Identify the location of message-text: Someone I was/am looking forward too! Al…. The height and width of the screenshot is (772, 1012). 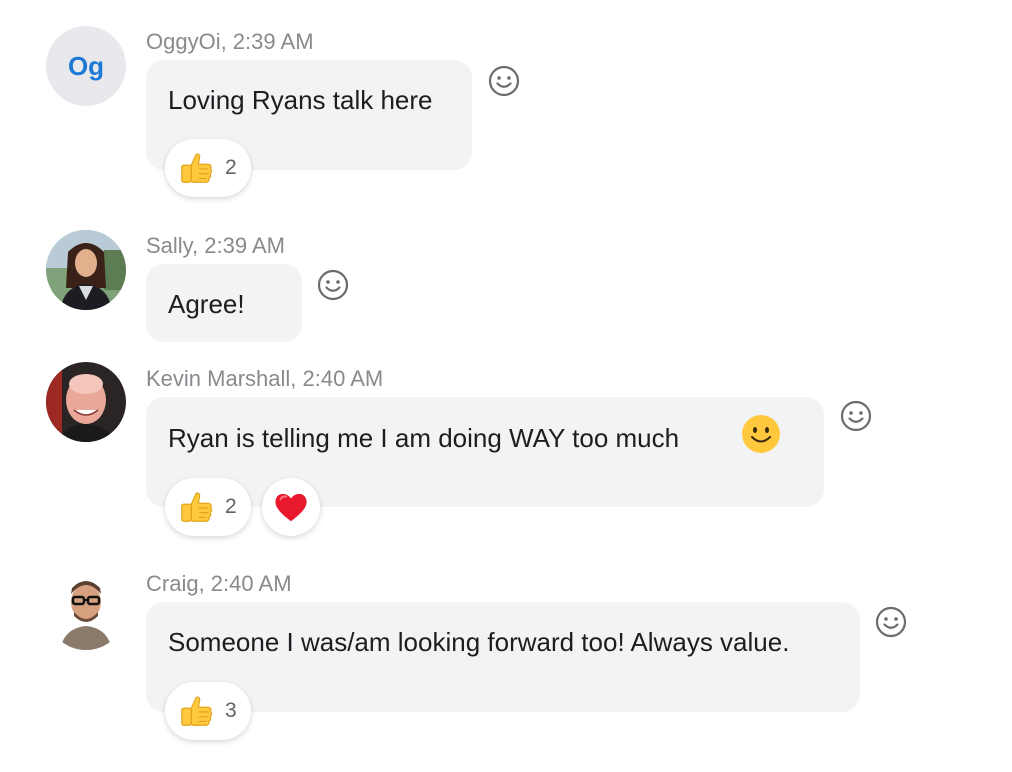
(479, 642).